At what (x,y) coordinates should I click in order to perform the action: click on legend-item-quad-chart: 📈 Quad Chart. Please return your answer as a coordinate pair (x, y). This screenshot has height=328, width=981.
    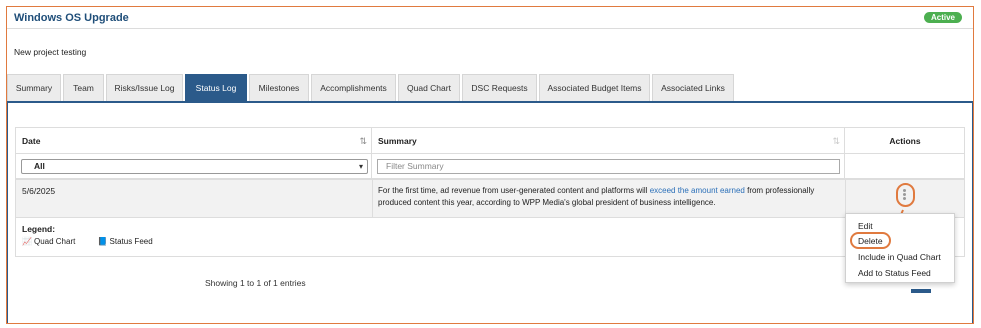
    Looking at the image, I should click on (53, 241).